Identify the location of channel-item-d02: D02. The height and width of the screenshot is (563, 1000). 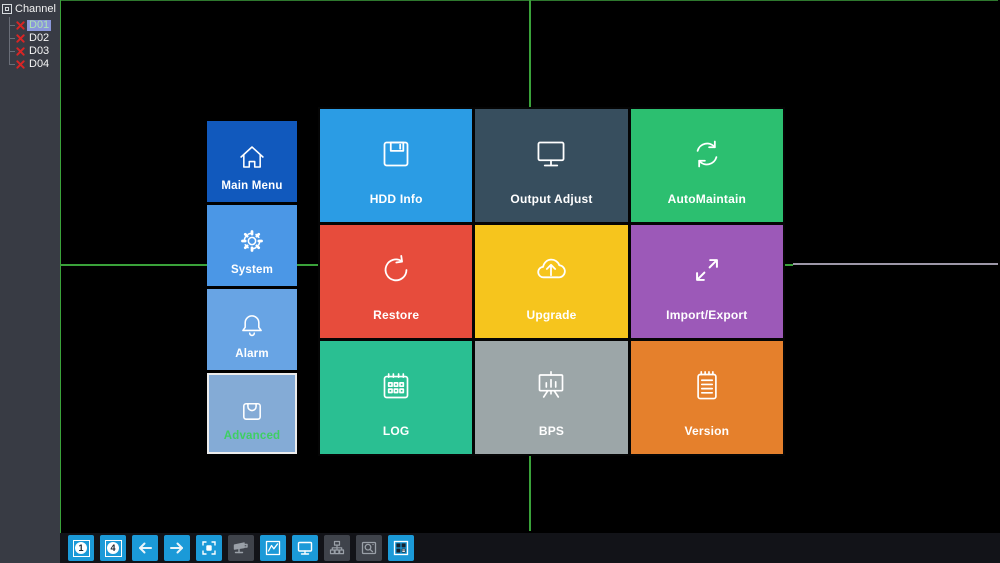
(34, 38).